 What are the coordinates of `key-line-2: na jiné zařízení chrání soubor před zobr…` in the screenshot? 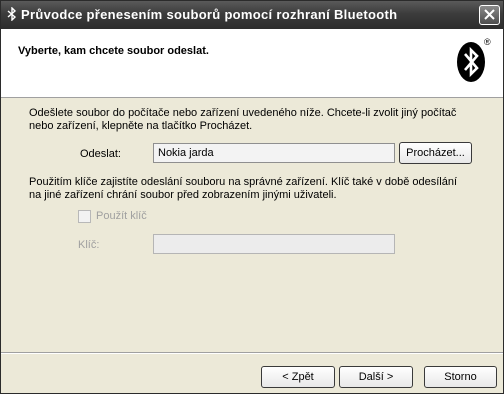 It's located at (183, 195).